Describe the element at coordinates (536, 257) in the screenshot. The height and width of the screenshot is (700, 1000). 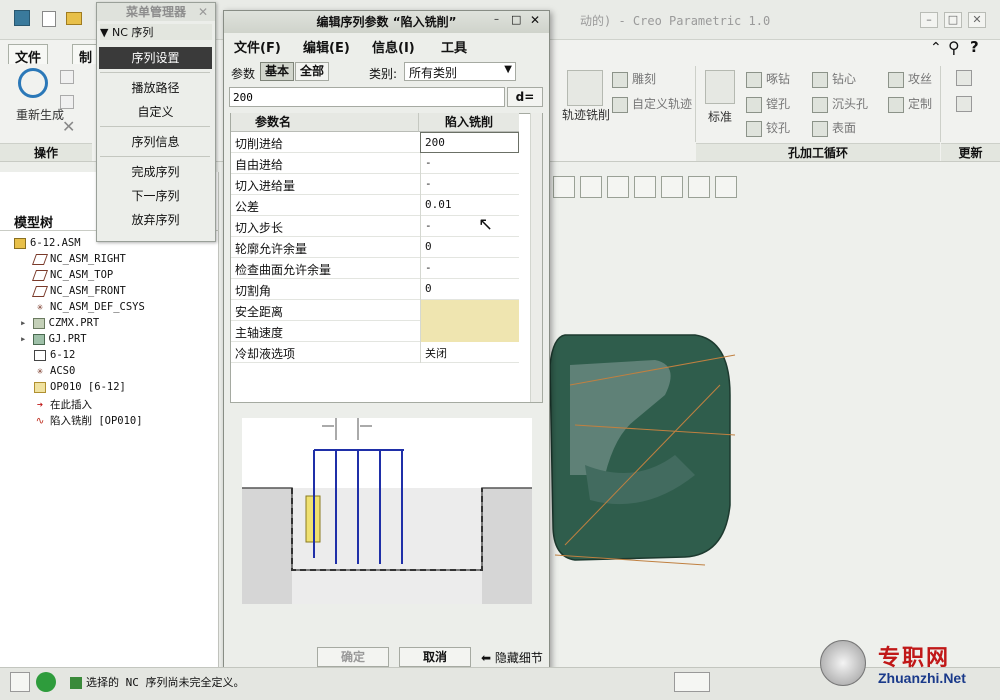
I see `table-scrollbar` at that location.